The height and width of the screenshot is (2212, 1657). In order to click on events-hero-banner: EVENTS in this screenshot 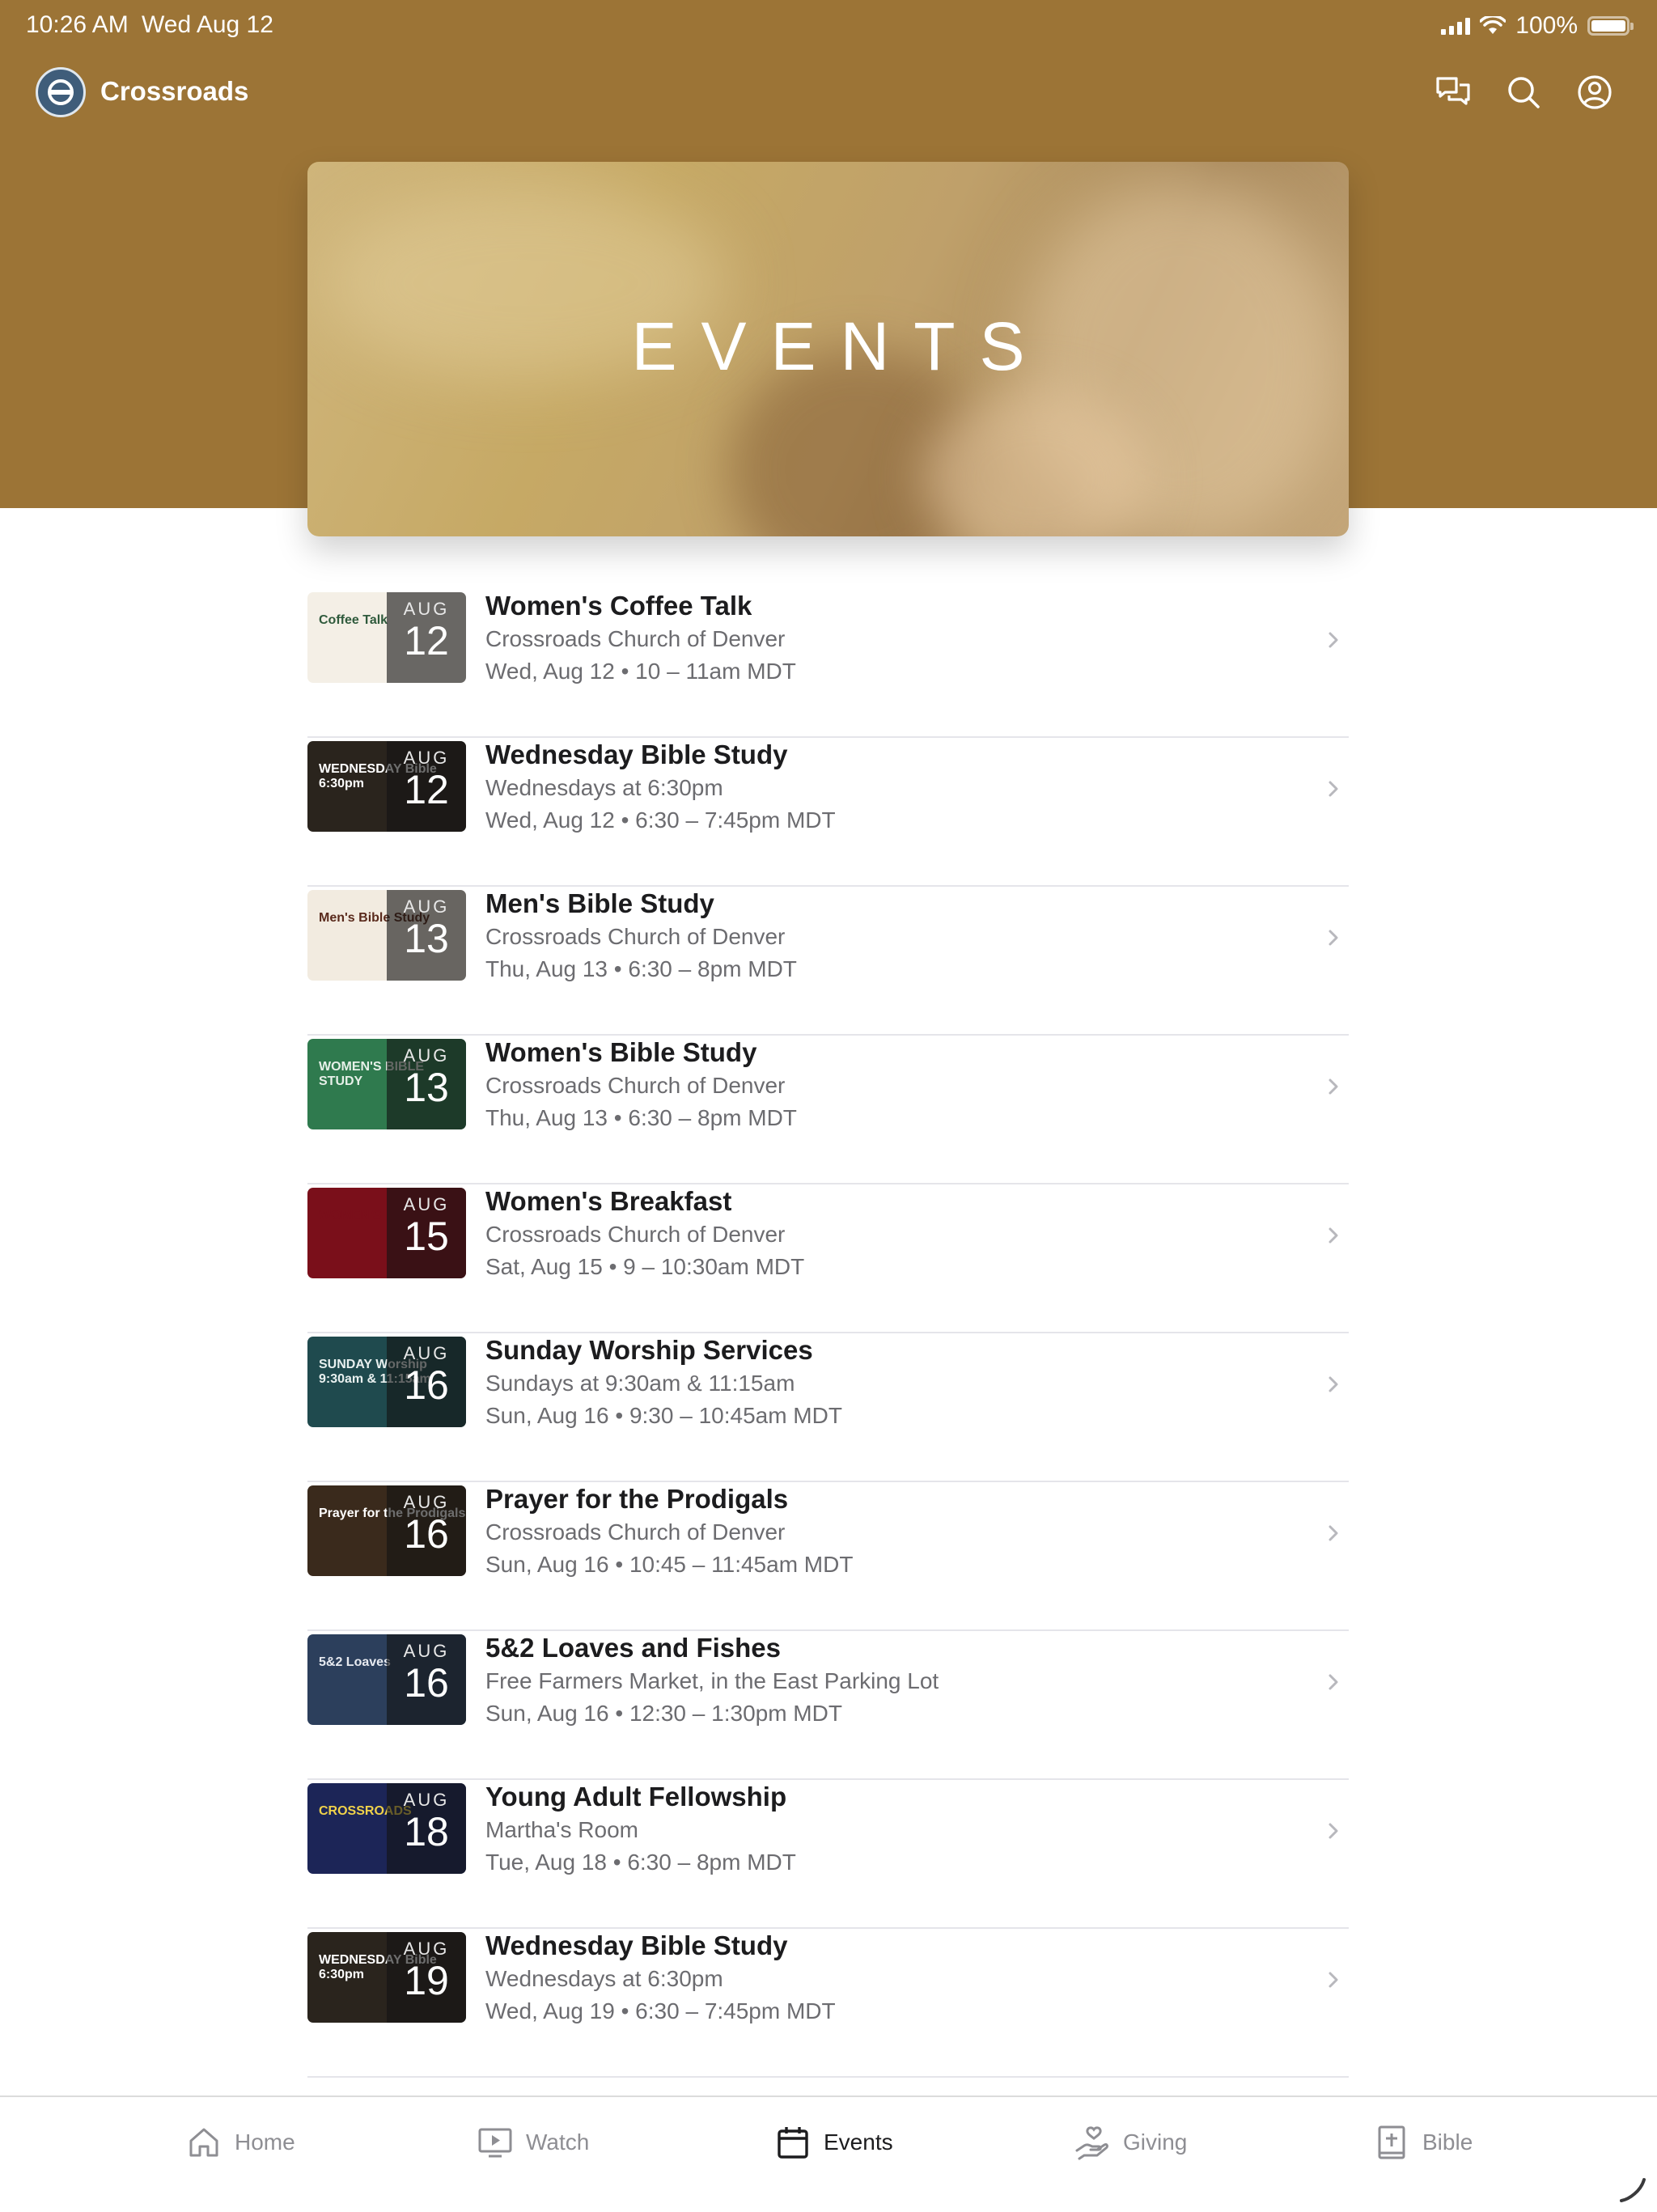, I will do `click(828, 349)`.